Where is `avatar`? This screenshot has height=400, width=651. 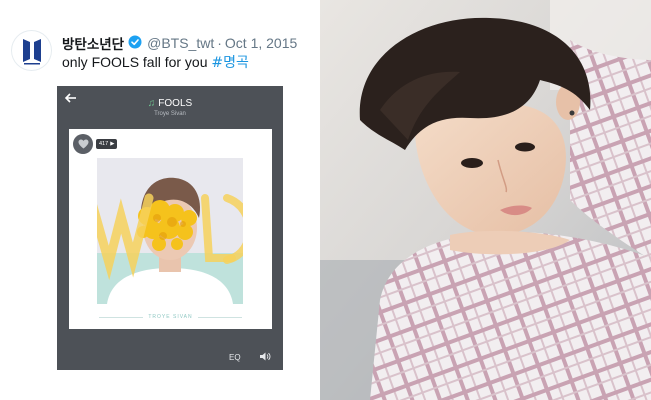
avatar is located at coordinates (31, 50).